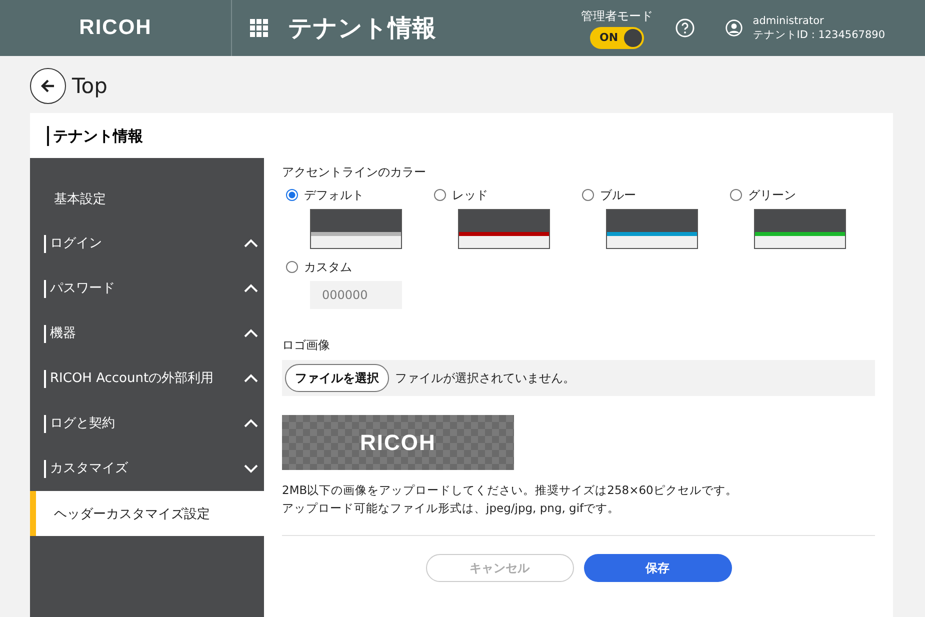 Image resolution: width=925 pixels, height=617 pixels. Describe the element at coordinates (306, 345) in the screenshot. I see `field-label: ロゴ画像` at that location.